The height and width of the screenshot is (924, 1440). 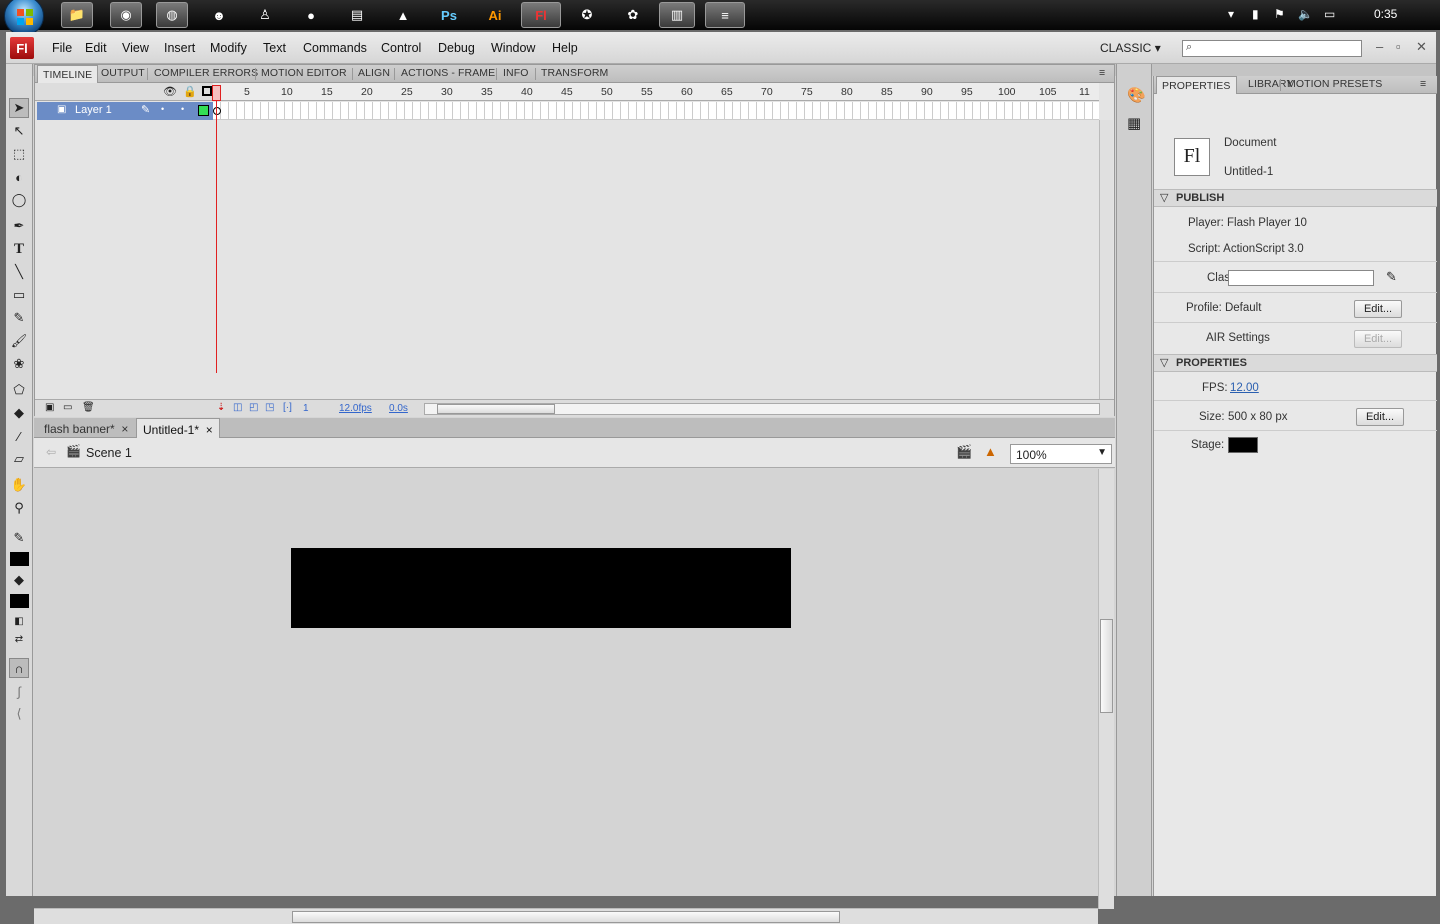 What do you see at coordinates (1244, 388) in the screenshot?
I see `fps-value: 12.00` at bounding box center [1244, 388].